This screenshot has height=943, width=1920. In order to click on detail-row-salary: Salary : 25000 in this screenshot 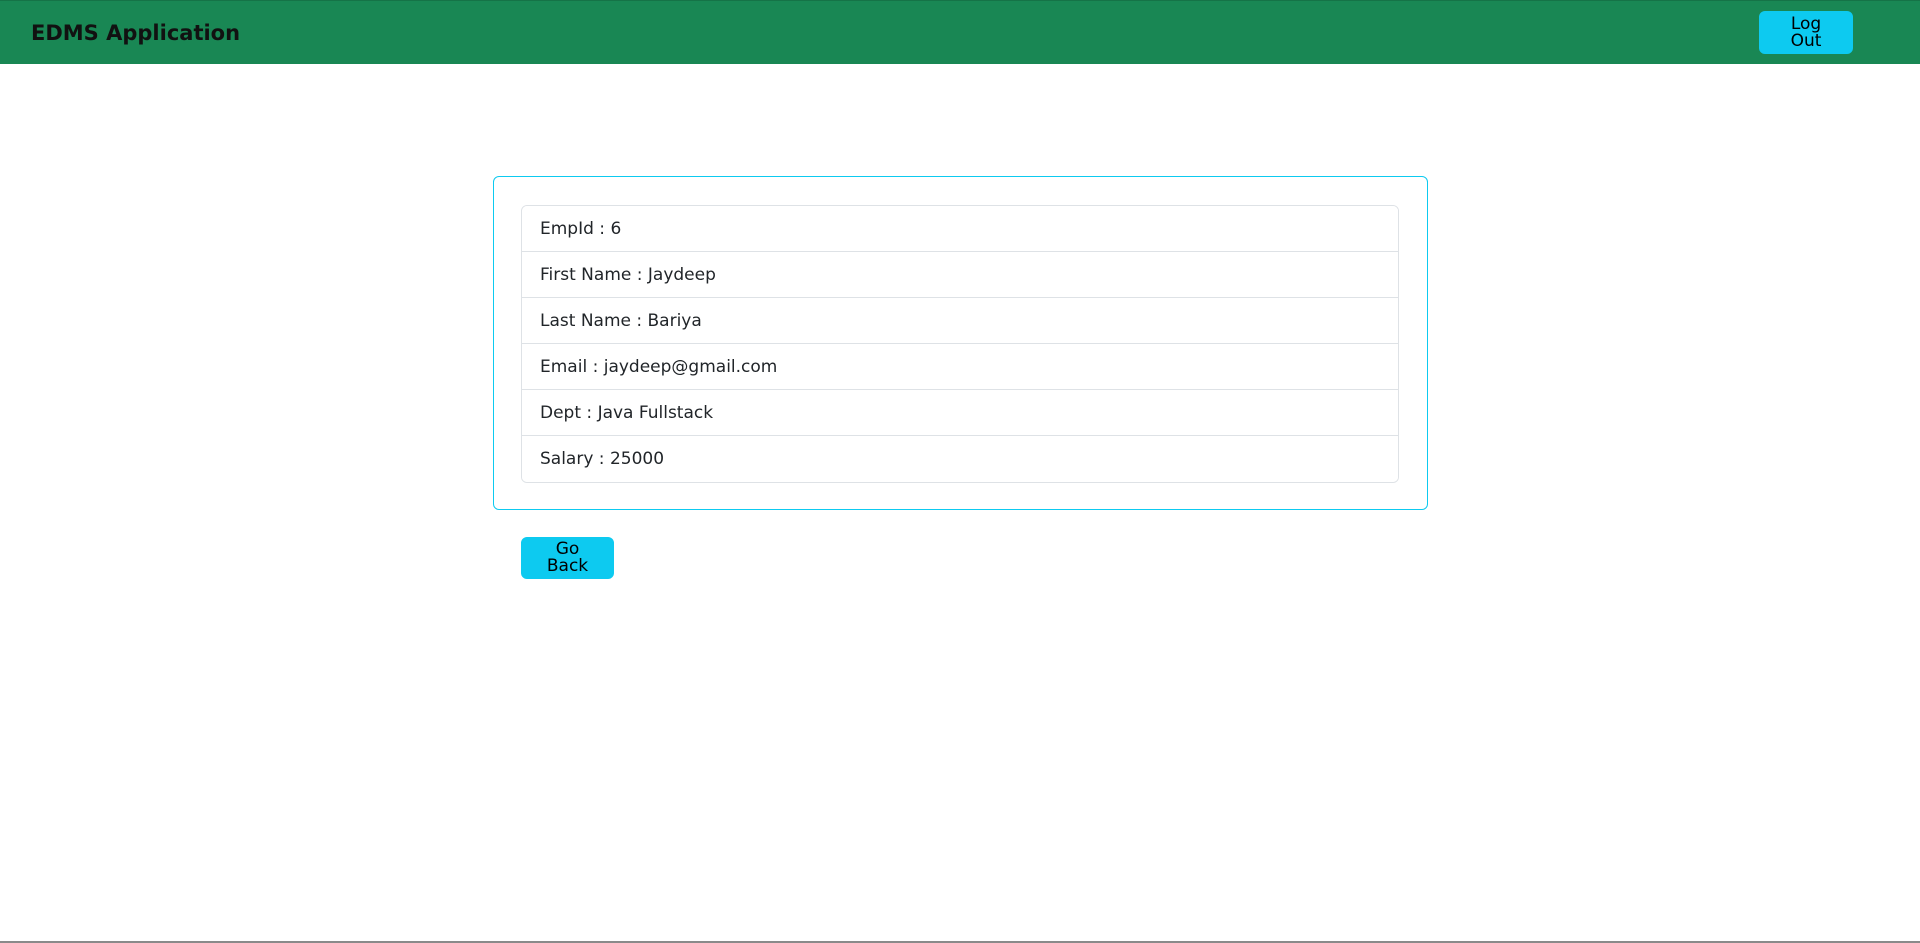, I will do `click(960, 459)`.